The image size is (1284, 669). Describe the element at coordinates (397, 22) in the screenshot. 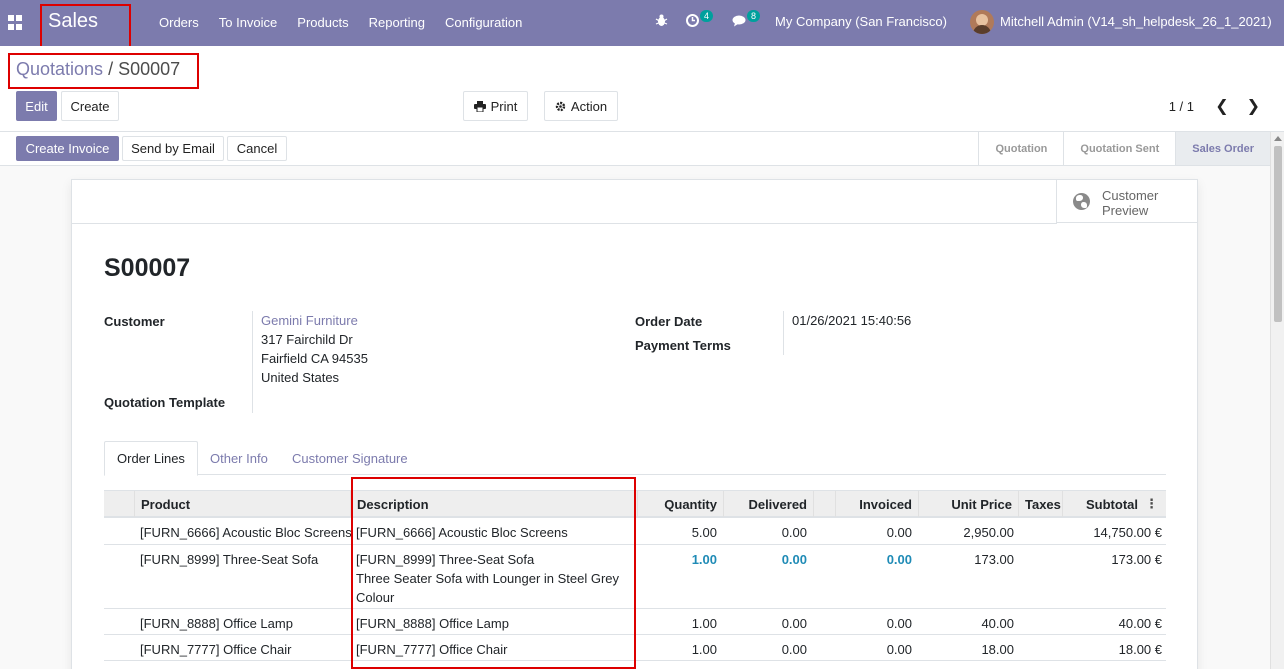

I see `menu-reporting: Reporting` at that location.